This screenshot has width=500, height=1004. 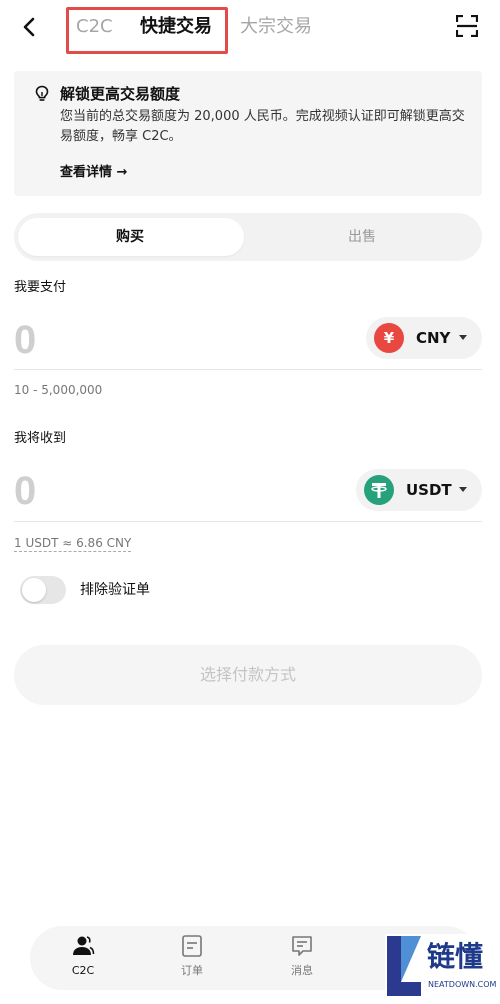 What do you see at coordinates (40, 287) in the screenshot?
I see `pay-label: 我要支付` at bounding box center [40, 287].